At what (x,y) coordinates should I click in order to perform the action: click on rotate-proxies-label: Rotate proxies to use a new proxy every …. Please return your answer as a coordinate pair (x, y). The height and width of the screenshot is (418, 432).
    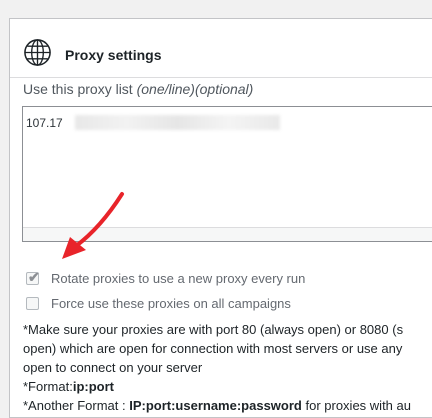
    Looking at the image, I should click on (178, 278).